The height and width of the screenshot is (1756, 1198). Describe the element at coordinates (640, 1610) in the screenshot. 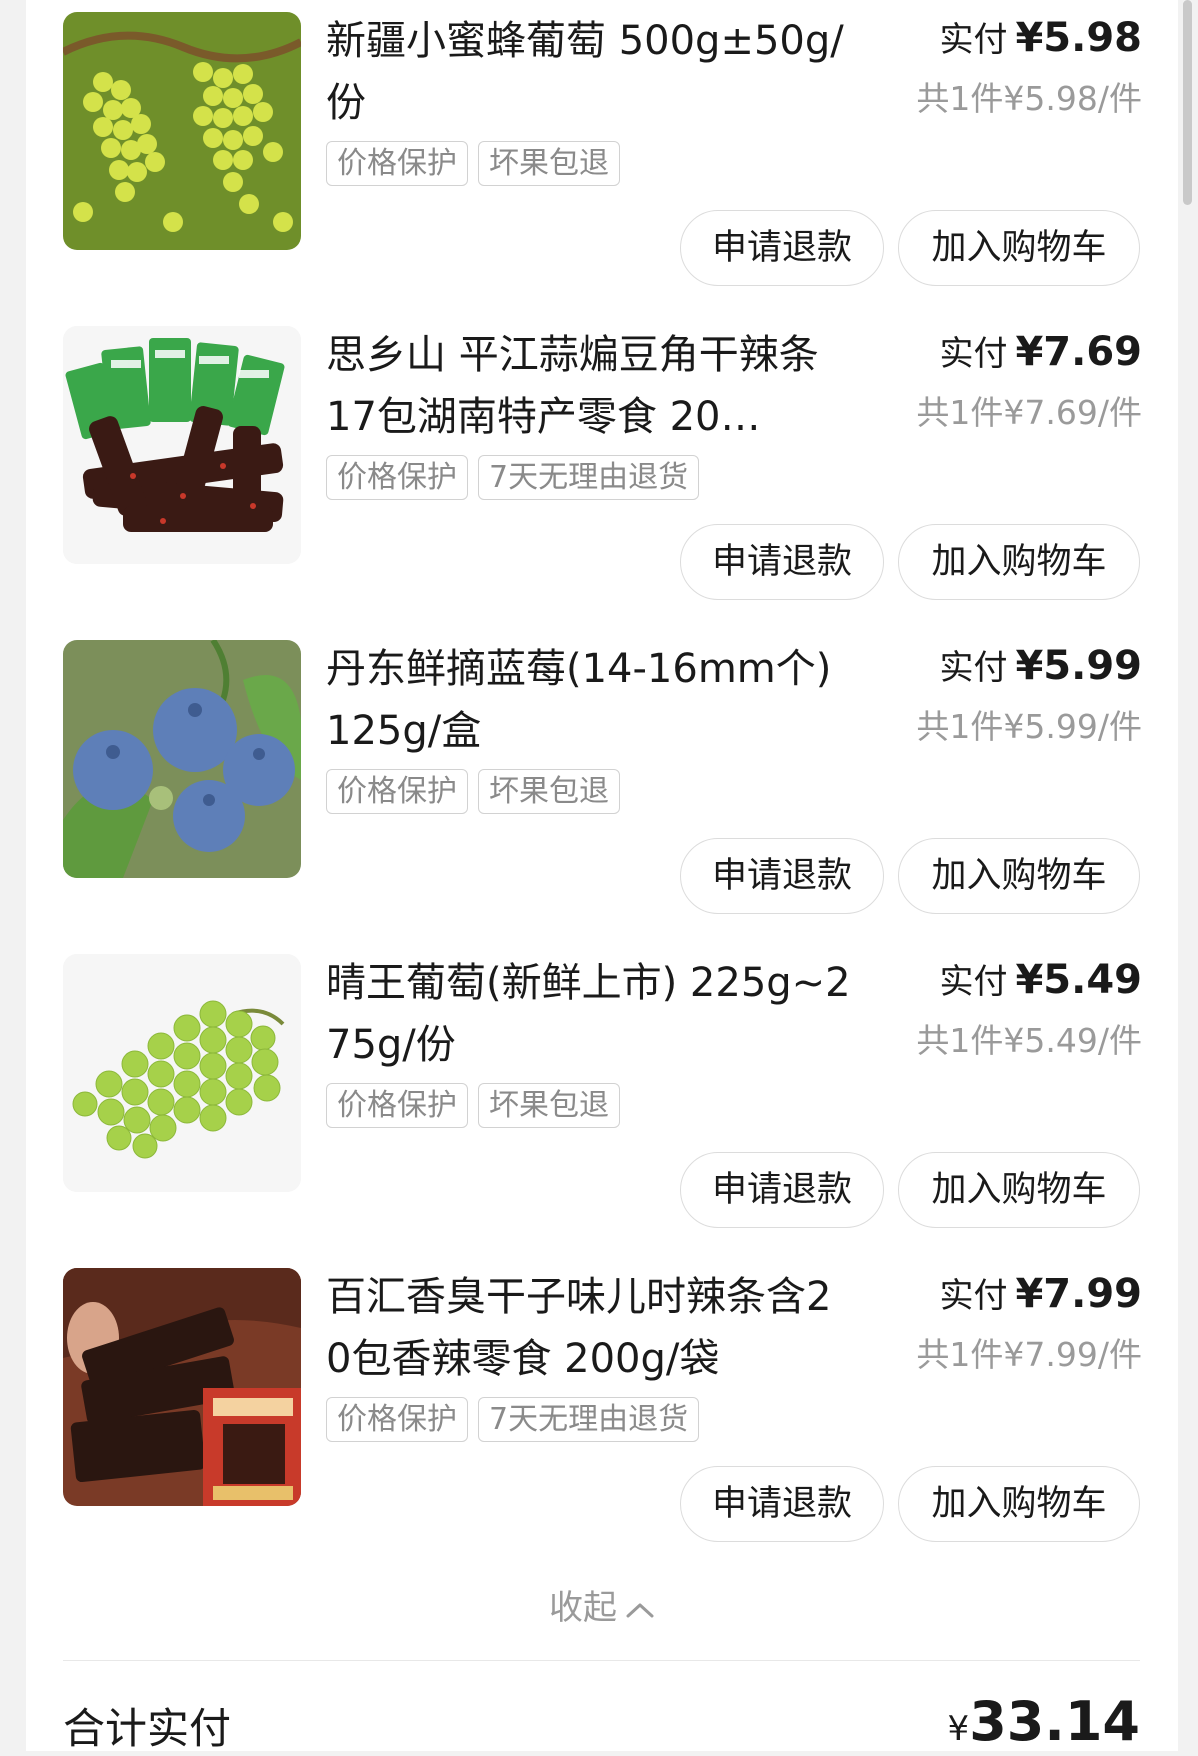

I see `chevron-up-icon` at that location.